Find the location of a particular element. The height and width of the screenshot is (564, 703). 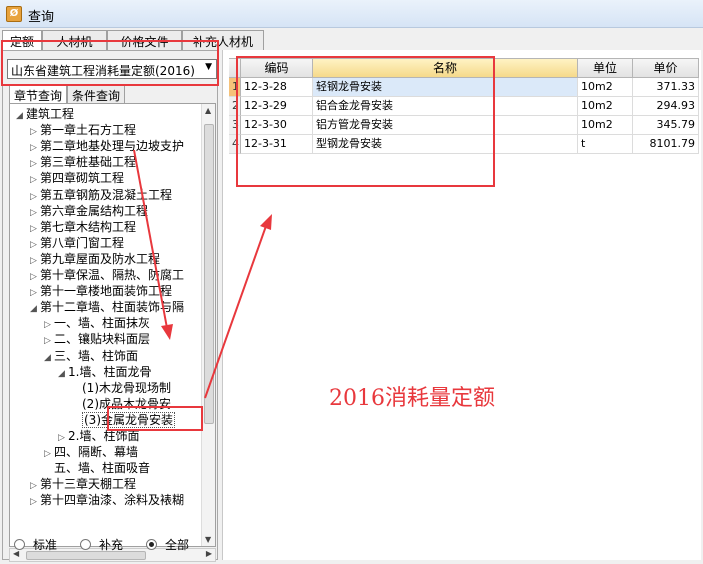

scroll-down-icon: ▼ is located at coordinates (208, 539).